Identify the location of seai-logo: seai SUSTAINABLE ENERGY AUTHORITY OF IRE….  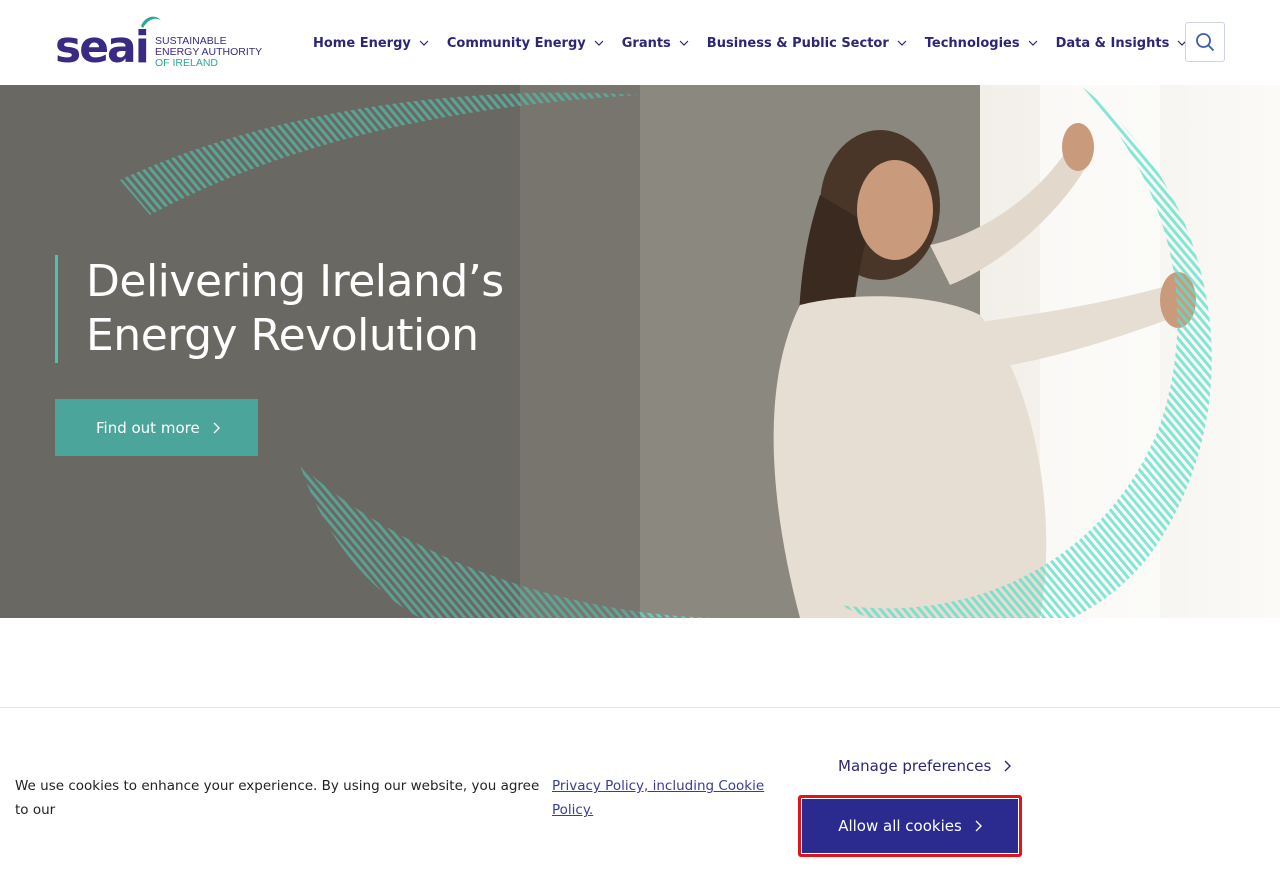
(160, 42).